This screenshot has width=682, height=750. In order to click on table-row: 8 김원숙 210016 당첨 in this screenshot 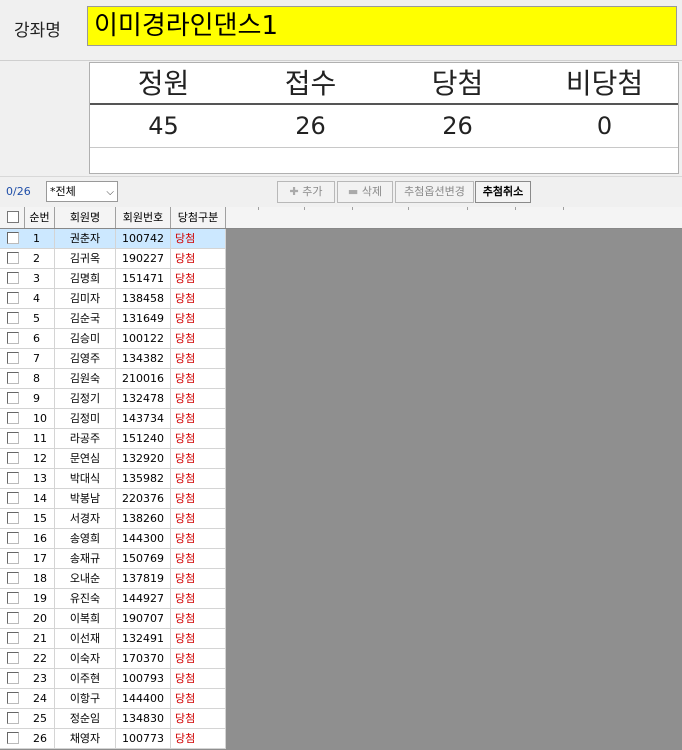, I will do `click(113, 379)`.